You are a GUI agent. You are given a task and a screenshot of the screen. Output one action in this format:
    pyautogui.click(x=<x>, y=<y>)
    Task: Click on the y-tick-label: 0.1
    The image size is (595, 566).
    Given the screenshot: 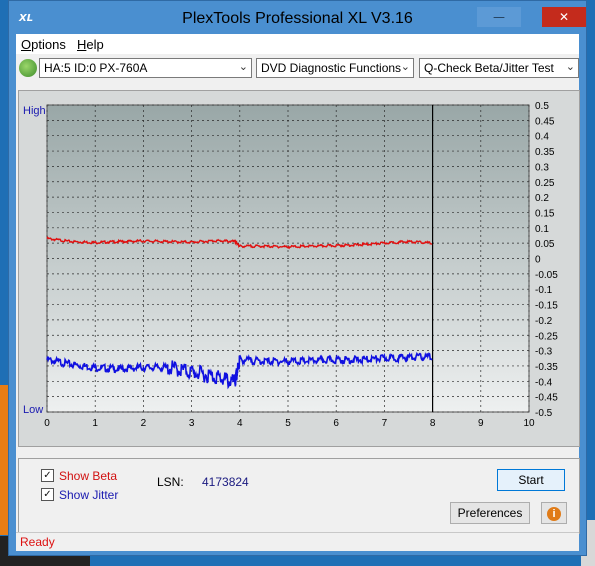 What is the action you would take?
    pyautogui.click(x=542, y=229)
    